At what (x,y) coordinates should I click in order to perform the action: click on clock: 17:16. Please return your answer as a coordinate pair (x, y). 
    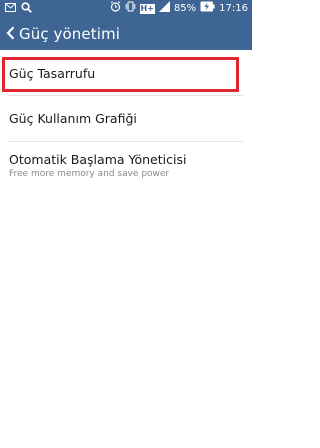
    Looking at the image, I should click on (233, 8).